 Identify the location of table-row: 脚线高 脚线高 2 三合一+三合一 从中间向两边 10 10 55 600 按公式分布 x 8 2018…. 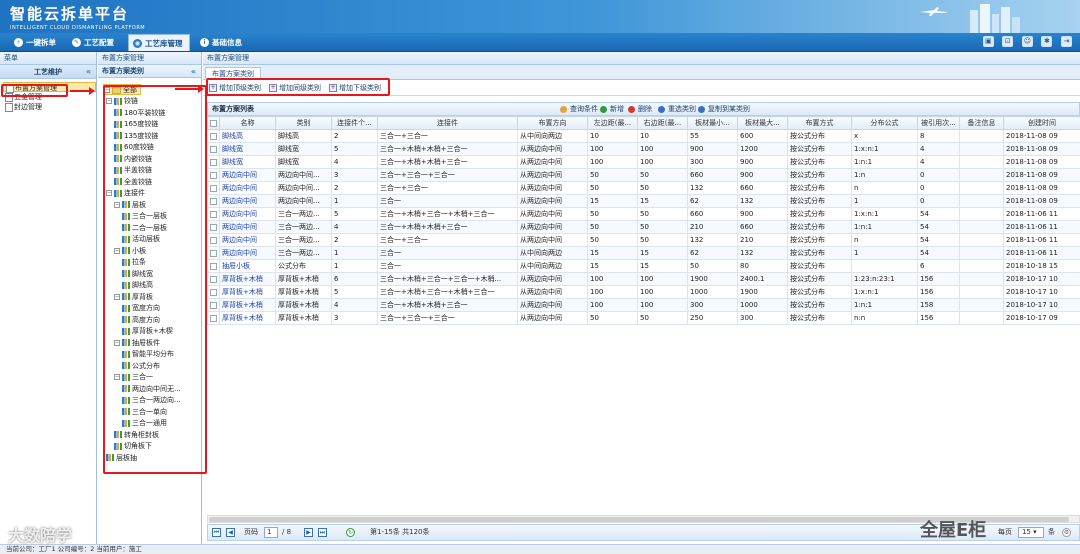
(643, 136).